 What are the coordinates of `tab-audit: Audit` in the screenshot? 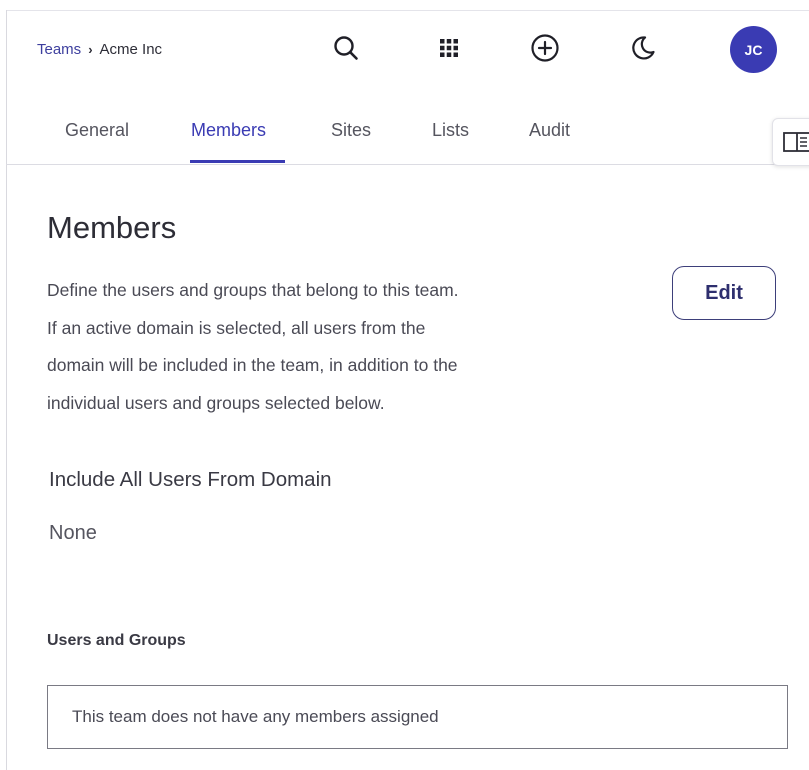 It's located at (549, 130).